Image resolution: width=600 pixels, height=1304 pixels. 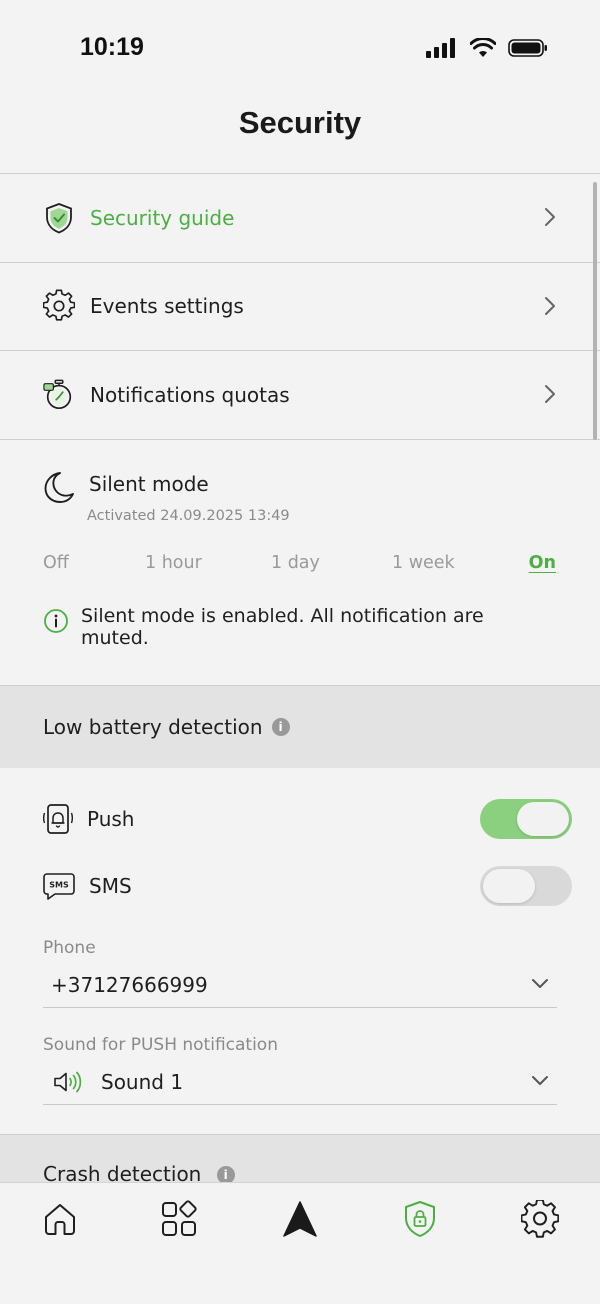 What do you see at coordinates (527, 48) in the screenshot?
I see `battery-icon` at bounding box center [527, 48].